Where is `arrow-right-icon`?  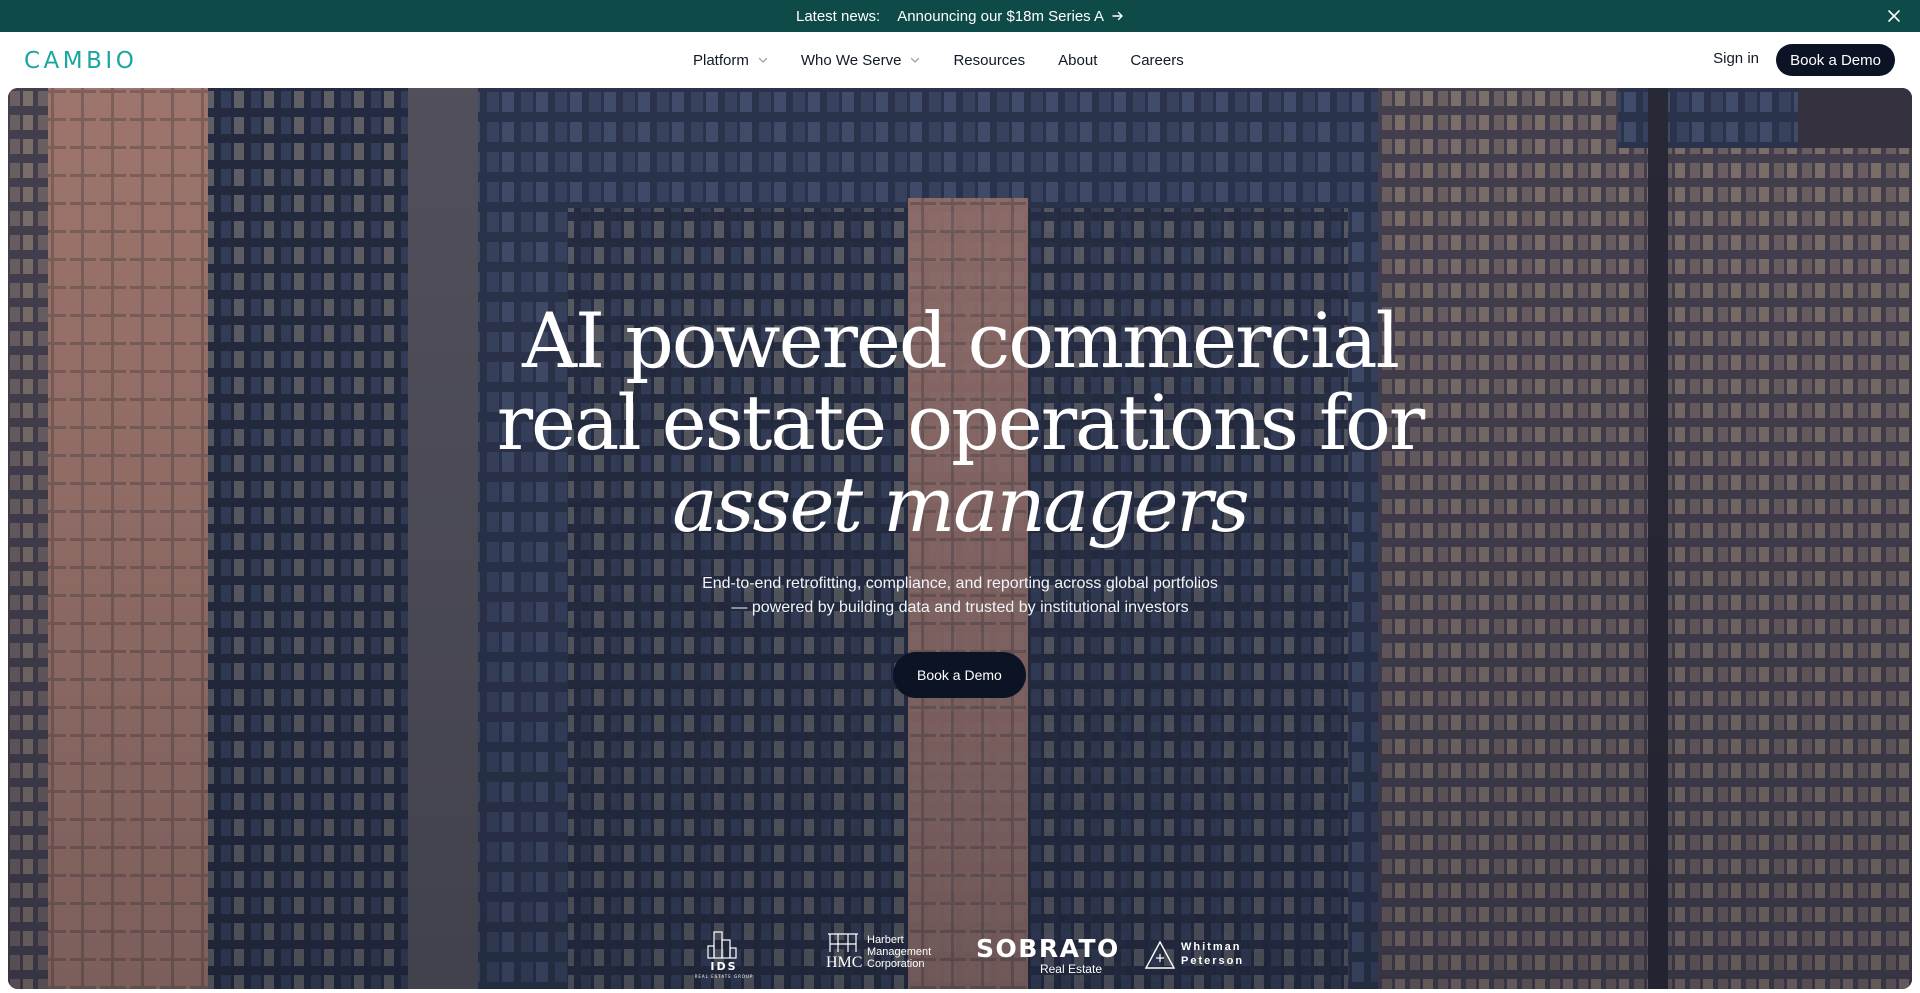 arrow-right-icon is located at coordinates (1117, 16).